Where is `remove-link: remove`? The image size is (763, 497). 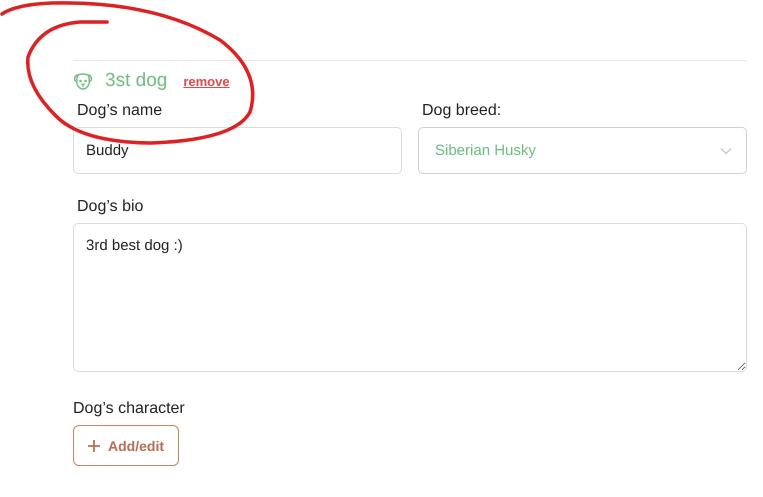 remove-link: remove is located at coordinates (206, 81).